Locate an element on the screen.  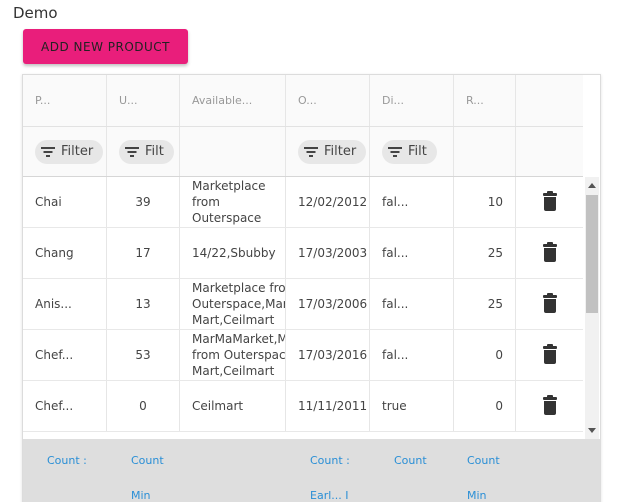
aggregate-product-count: Count : is located at coordinates (67, 460).